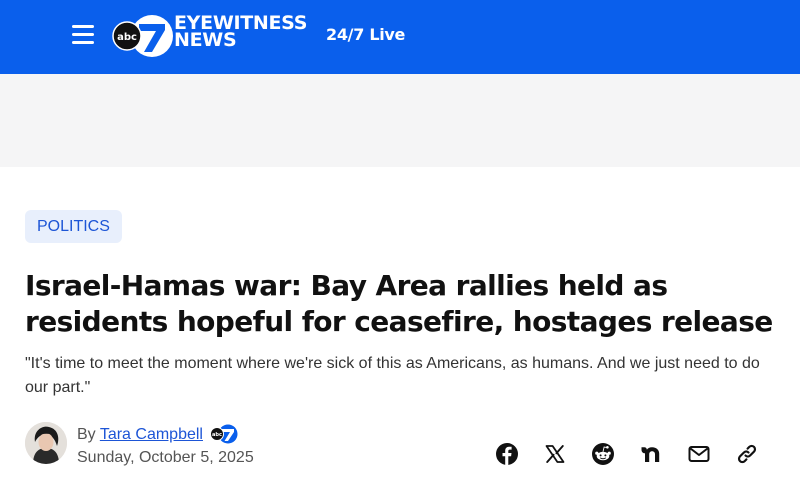  Describe the element at coordinates (507, 454) in the screenshot. I see `facebook-icon` at that location.